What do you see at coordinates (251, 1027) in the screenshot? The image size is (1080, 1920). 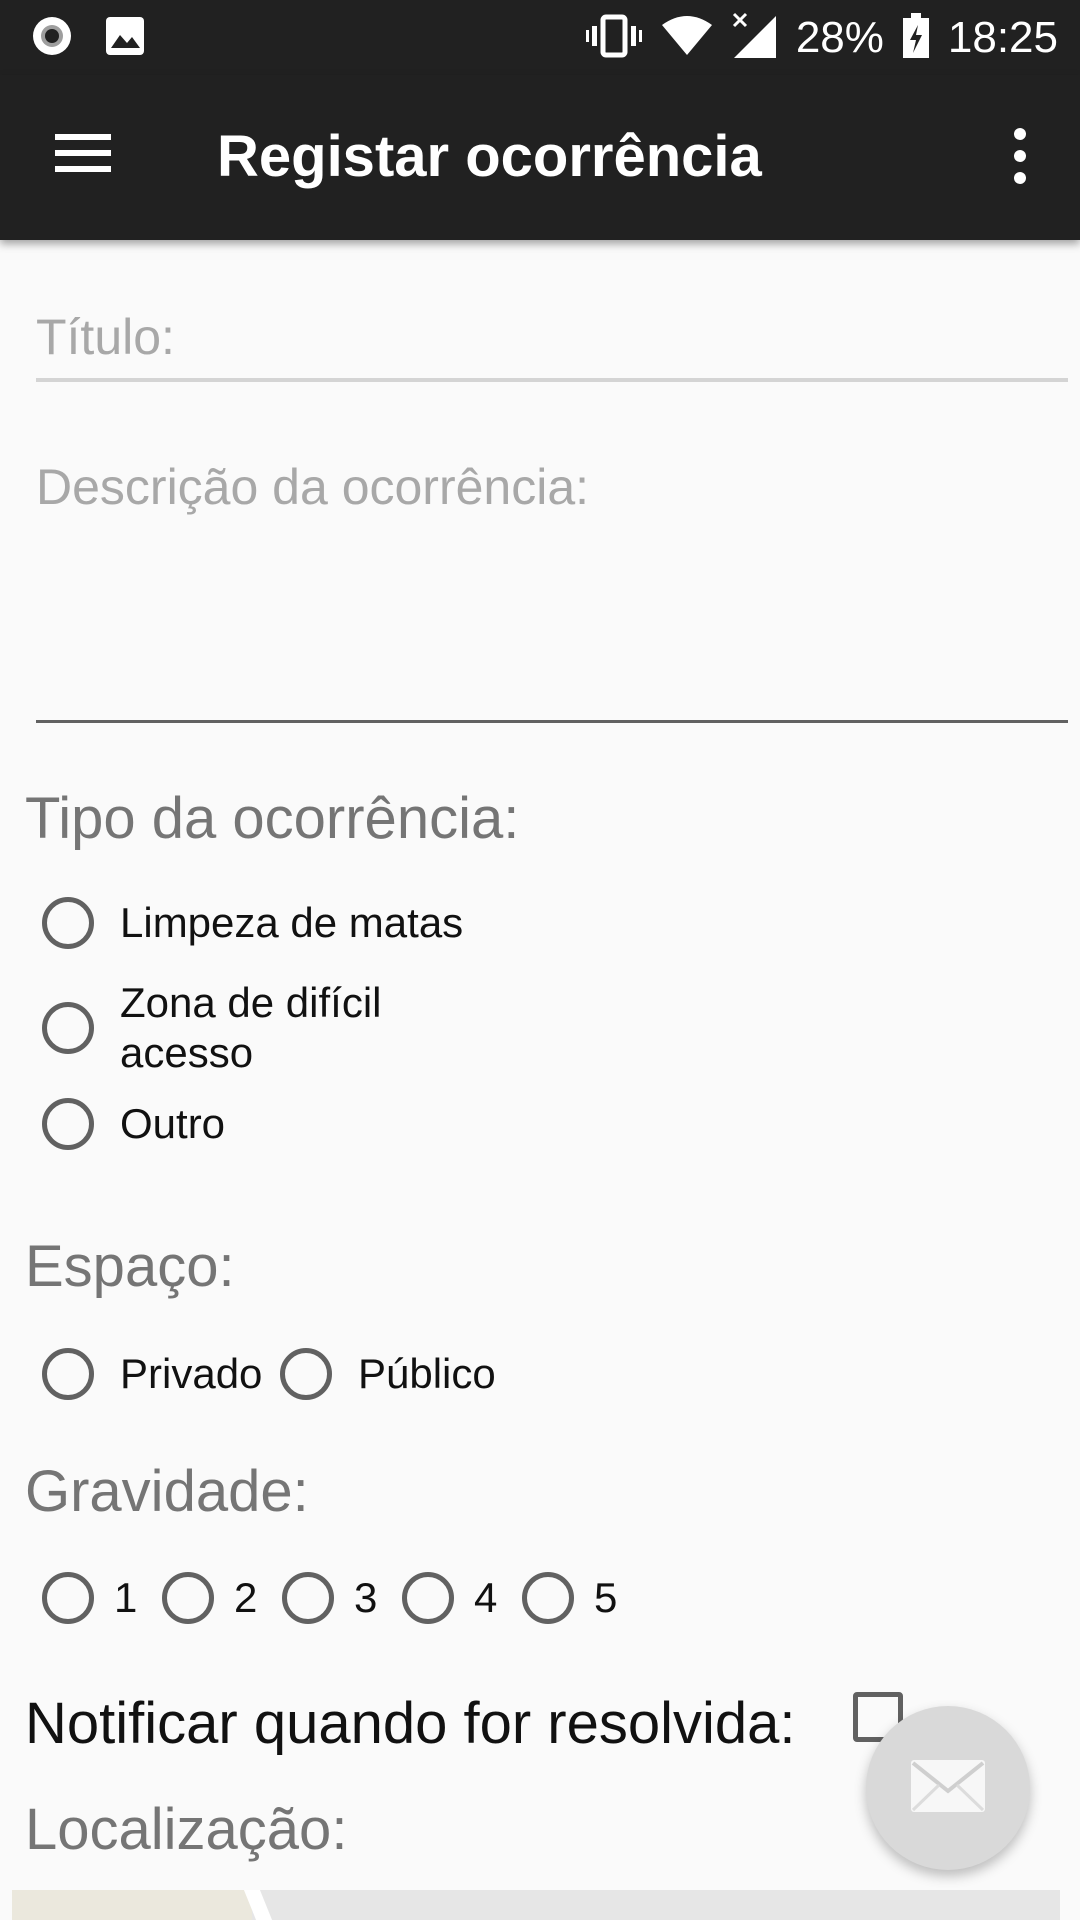 I see `radio-label: Zona de difícil acesso` at bounding box center [251, 1027].